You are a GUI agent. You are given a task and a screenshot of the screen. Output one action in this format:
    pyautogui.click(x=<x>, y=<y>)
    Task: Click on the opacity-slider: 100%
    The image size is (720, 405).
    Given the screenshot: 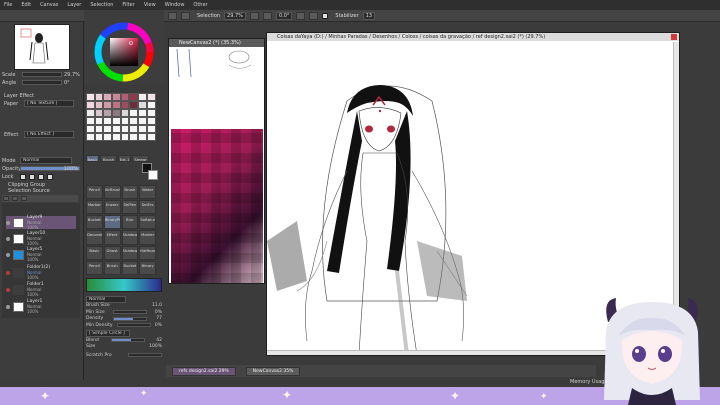 What is the action you would take?
    pyautogui.click(x=50, y=169)
    